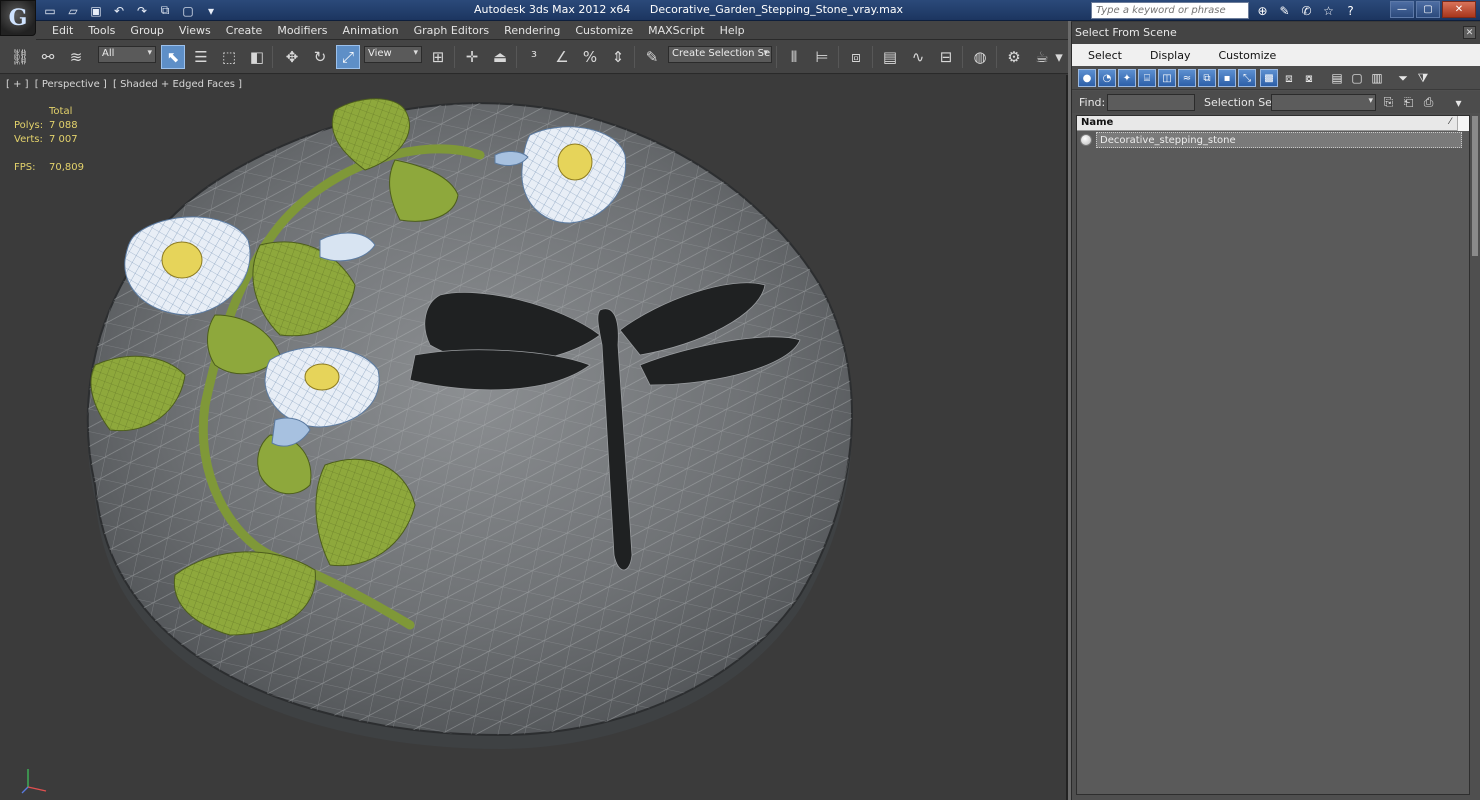 This screenshot has height=800, width=1480. What do you see at coordinates (71, 84) in the screenshot?
I see `viewport-pov-menu: [ Perspective ]` at bounding box center [71, 84].